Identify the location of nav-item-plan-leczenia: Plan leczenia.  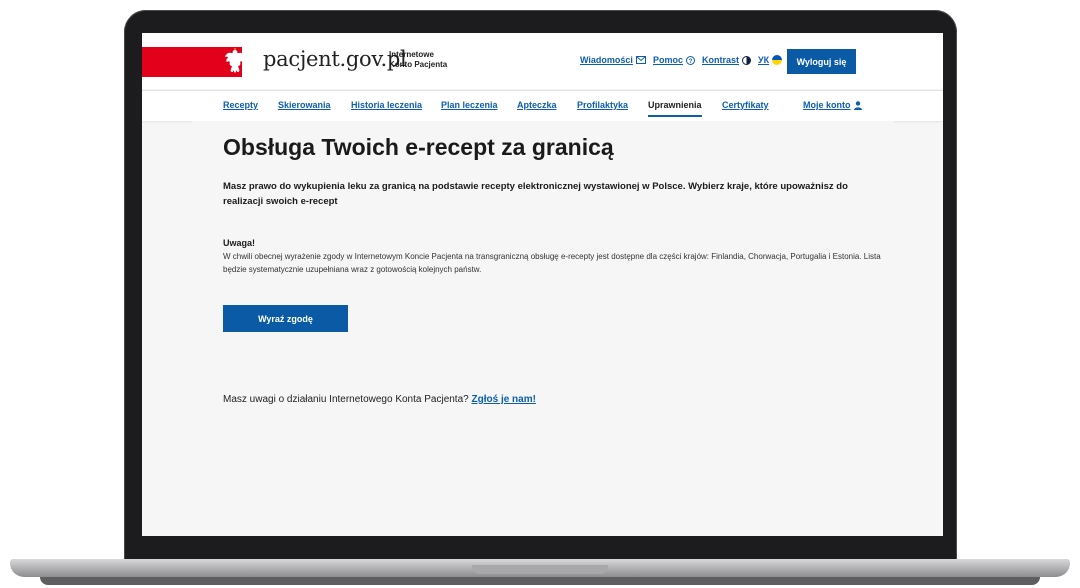
(469, 105).